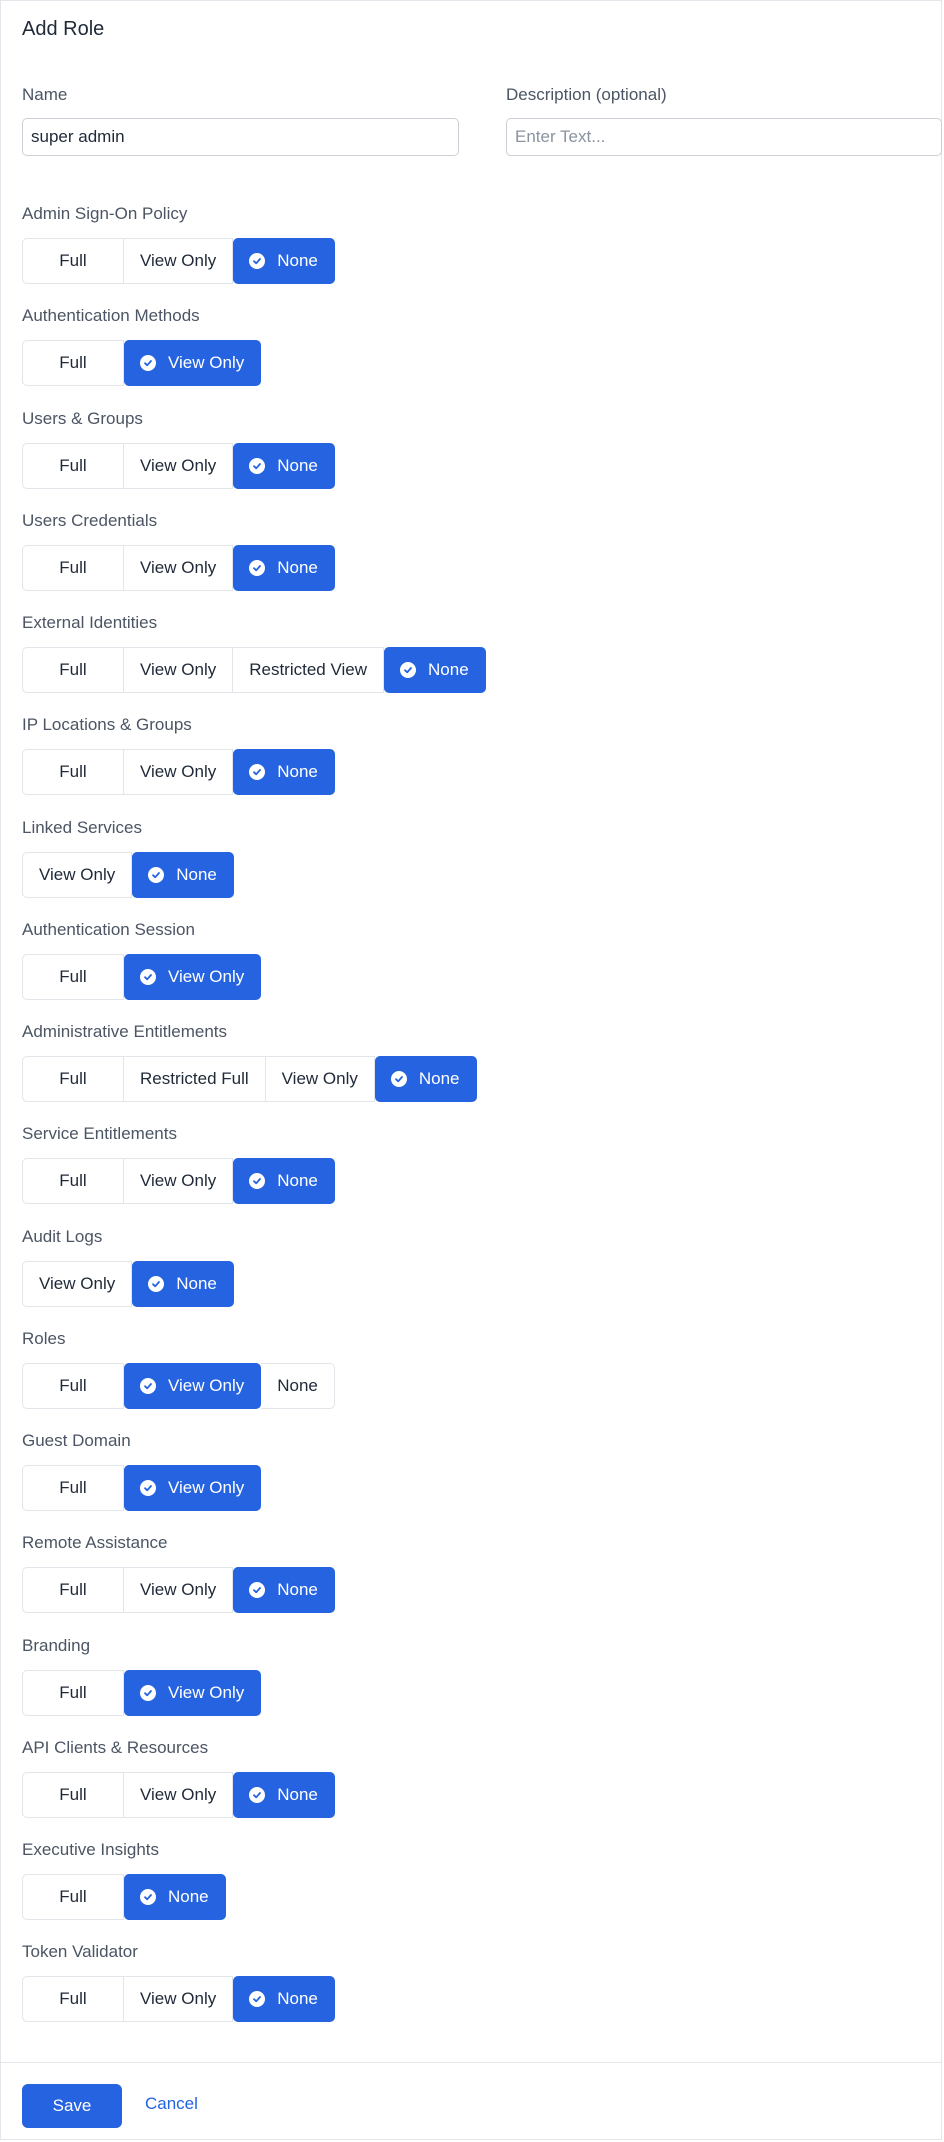 The image size is (944, 2142). I want to click on permission-label: Remote Assistance, so click(95, 1543).